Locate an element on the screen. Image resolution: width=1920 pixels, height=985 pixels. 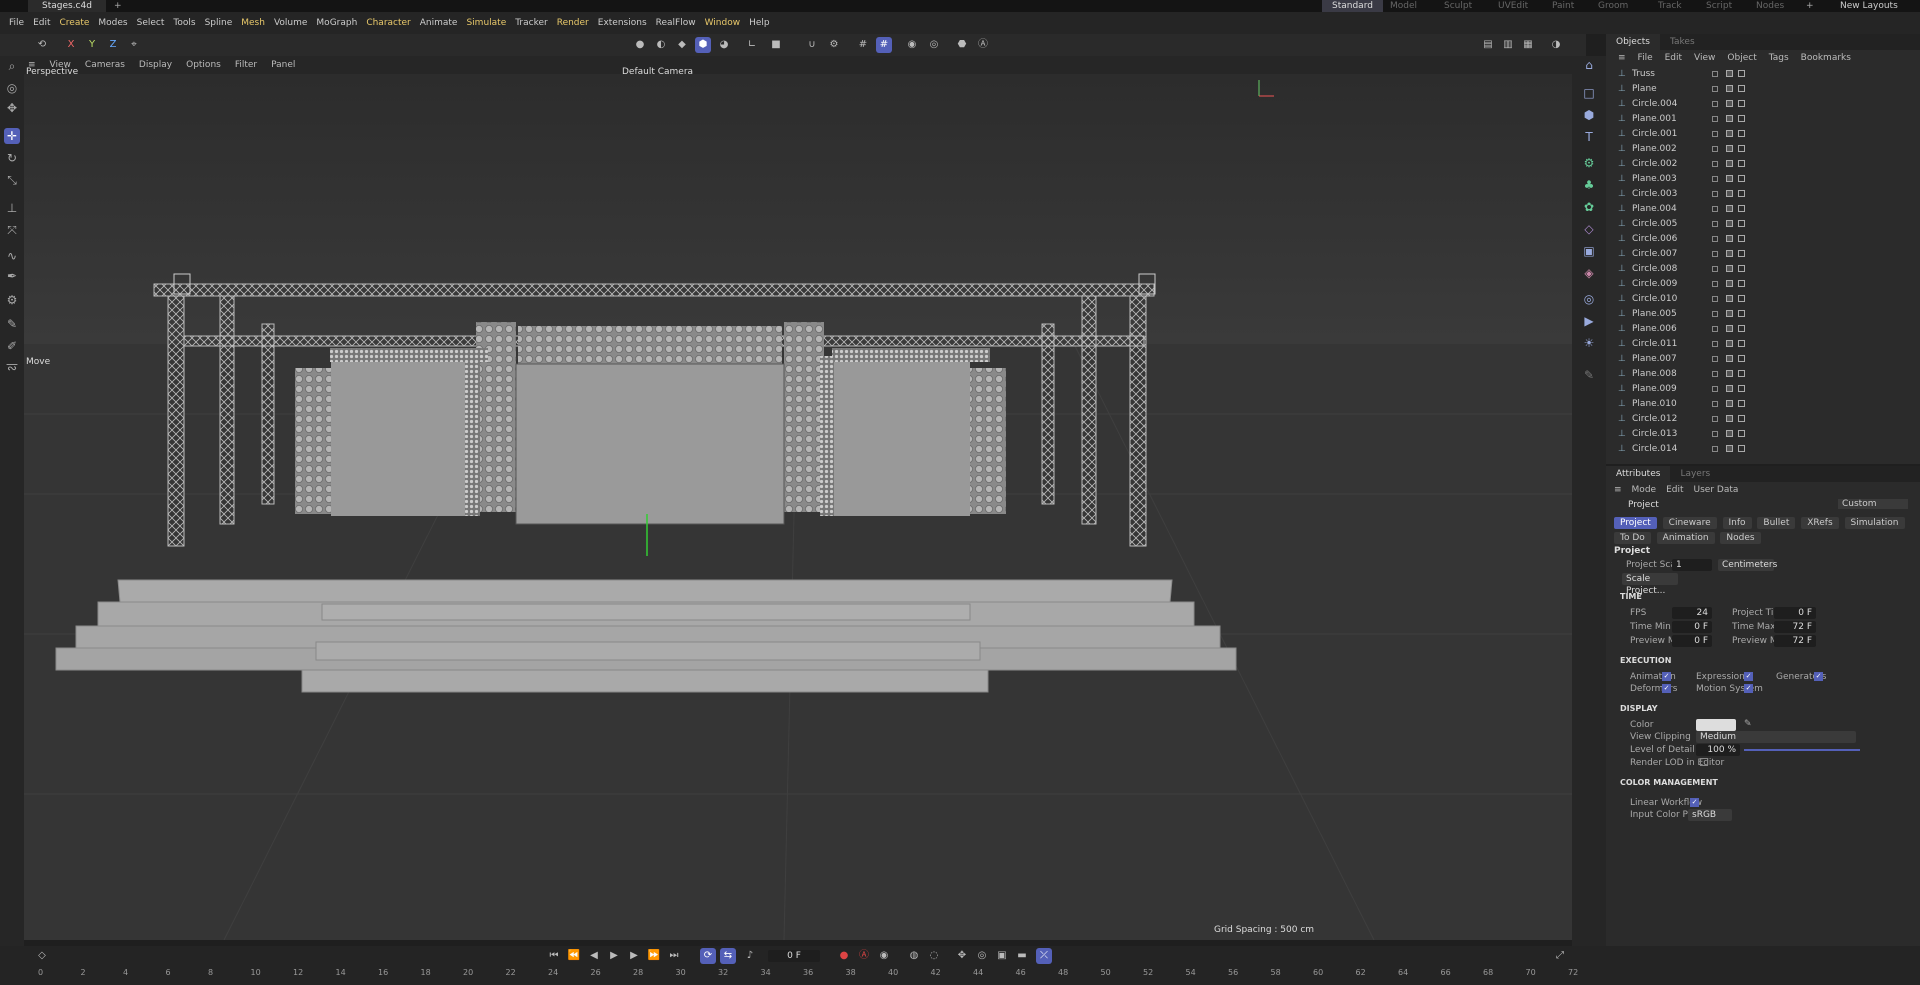
object-row: ⊥ Circle.004 is located at coordinates (1763, 103).